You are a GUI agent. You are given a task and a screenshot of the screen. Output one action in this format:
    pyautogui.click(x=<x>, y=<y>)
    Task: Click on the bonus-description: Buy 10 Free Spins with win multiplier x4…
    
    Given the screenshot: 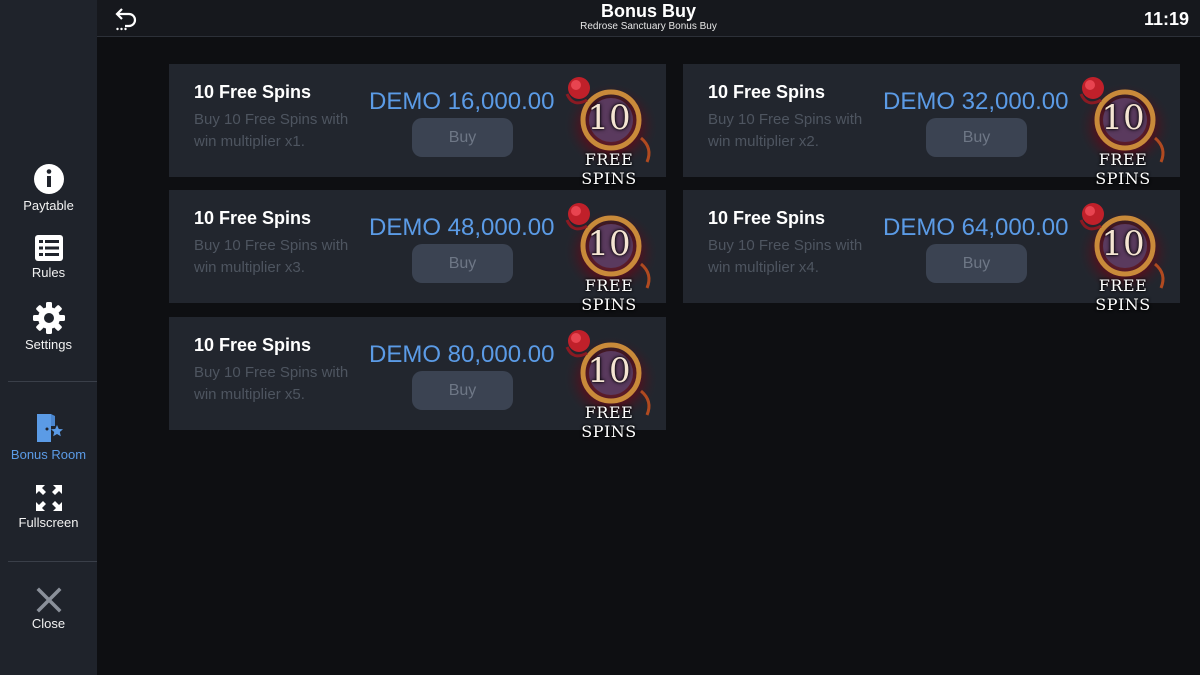 What is the action you would take?
    pyautogui.click(x=785, y=256)
    